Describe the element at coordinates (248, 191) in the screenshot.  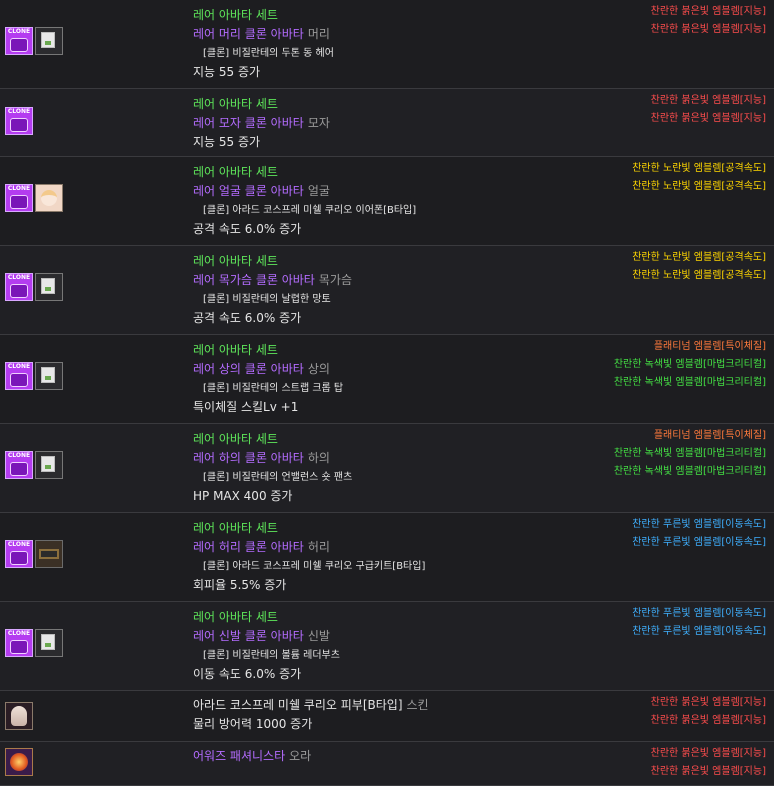
I see `item-name: 레어 얼굴 클론 아바타` at that location.